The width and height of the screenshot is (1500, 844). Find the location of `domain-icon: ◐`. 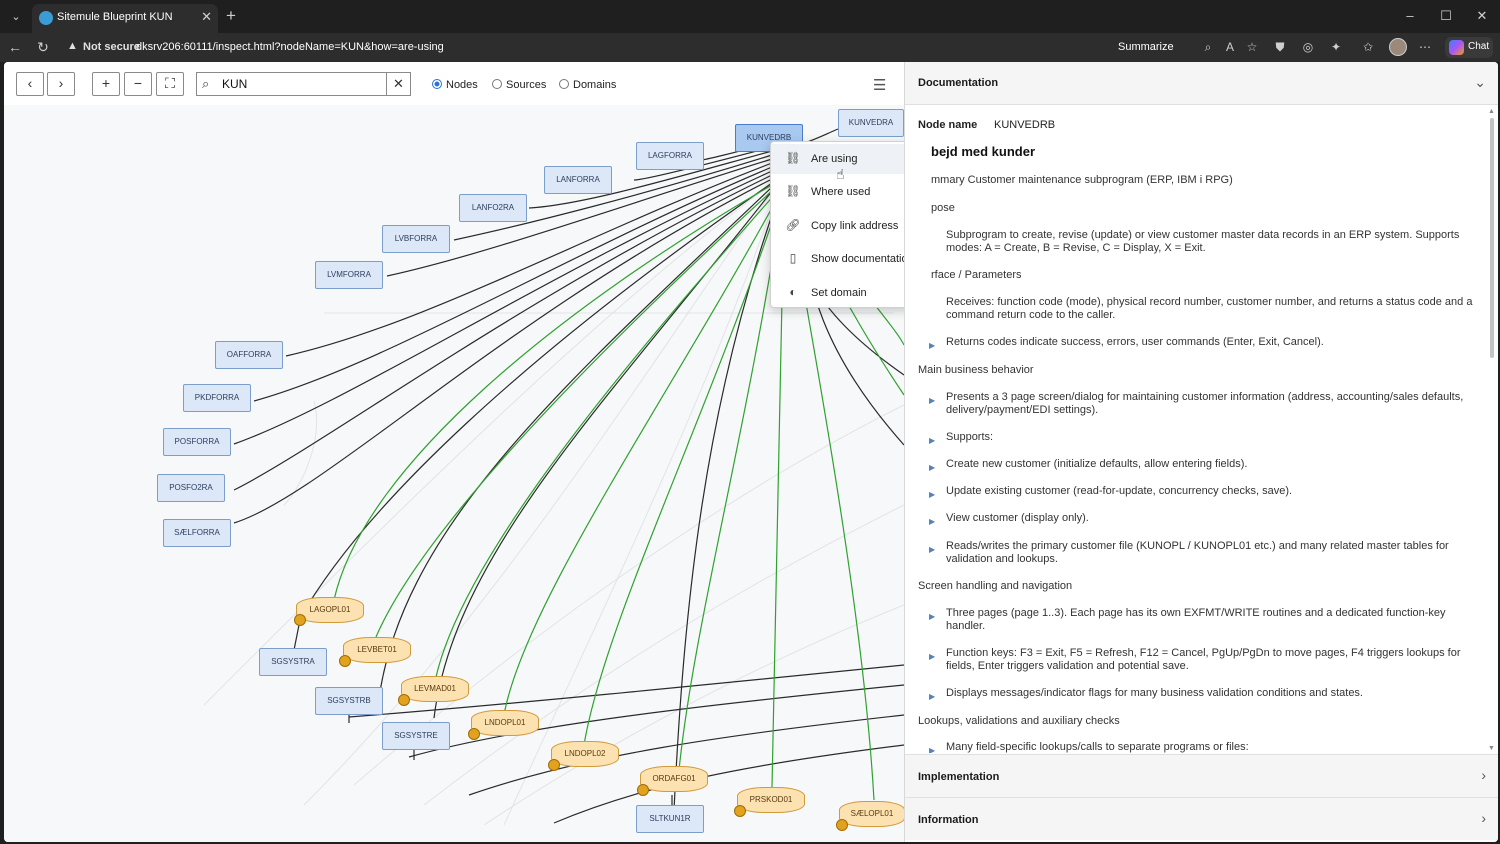

domain-icon: ◐ is located at coordinates (793, 292).